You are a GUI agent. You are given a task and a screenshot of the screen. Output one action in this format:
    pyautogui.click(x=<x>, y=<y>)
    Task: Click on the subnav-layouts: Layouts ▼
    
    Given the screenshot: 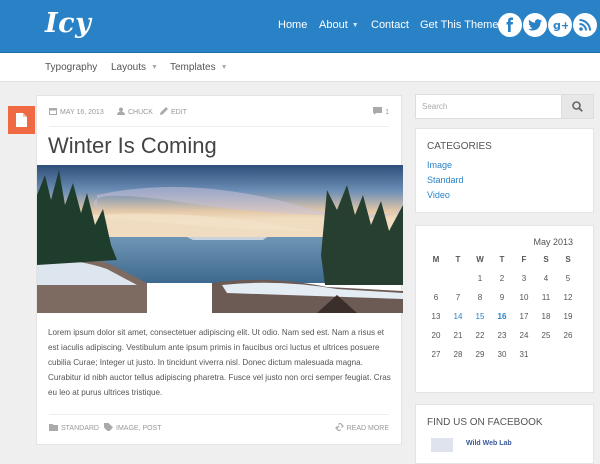 What is the action you would take?
    pyautogui.click(x=134, y=67)
    